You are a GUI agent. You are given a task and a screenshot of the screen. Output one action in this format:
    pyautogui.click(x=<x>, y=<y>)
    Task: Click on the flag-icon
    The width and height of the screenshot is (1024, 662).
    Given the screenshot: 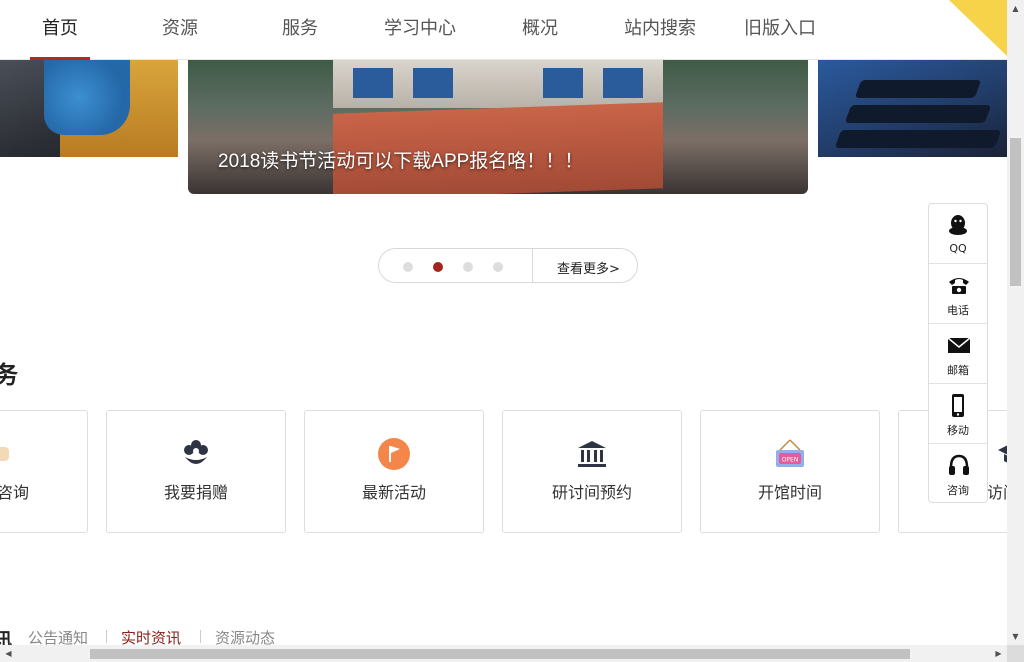 What is the action you would take?
    pyautogui.click(x=394, y=454)
    